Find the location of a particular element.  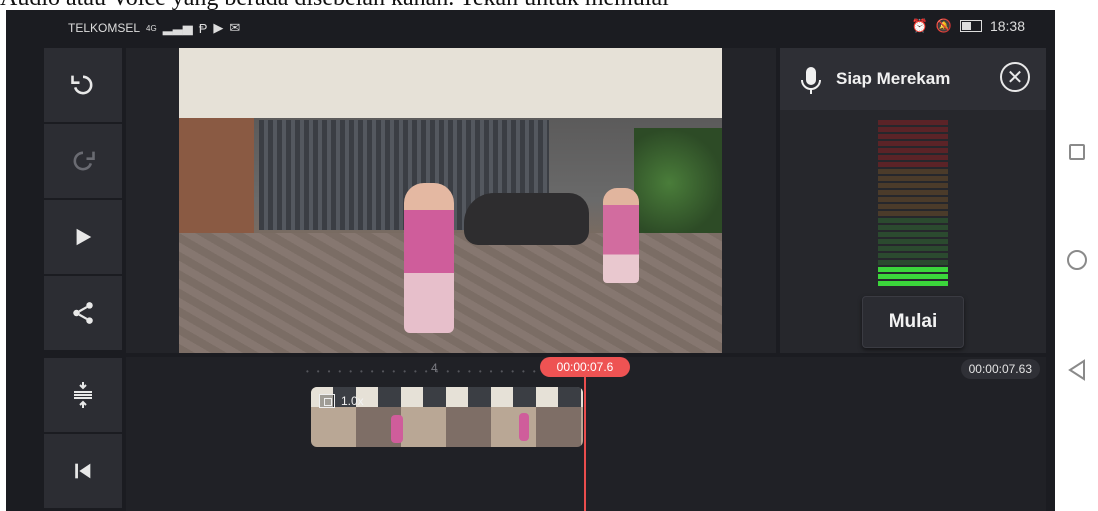

recorder-header: Siap Merekam ✕ is located at coordinates (913, 79).